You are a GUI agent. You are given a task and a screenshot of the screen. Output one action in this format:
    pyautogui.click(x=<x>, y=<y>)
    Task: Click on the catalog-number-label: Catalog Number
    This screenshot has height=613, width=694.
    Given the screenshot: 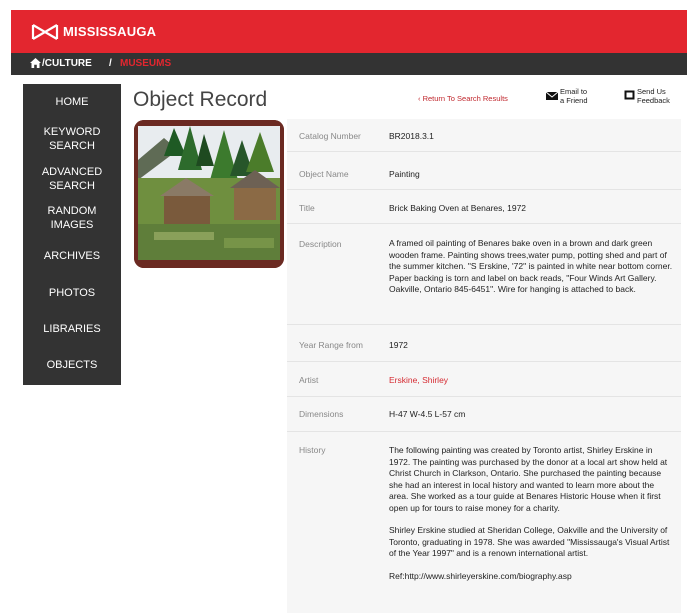 What is the action you would take?
    pyautogui.click(x=330, y=136)
    